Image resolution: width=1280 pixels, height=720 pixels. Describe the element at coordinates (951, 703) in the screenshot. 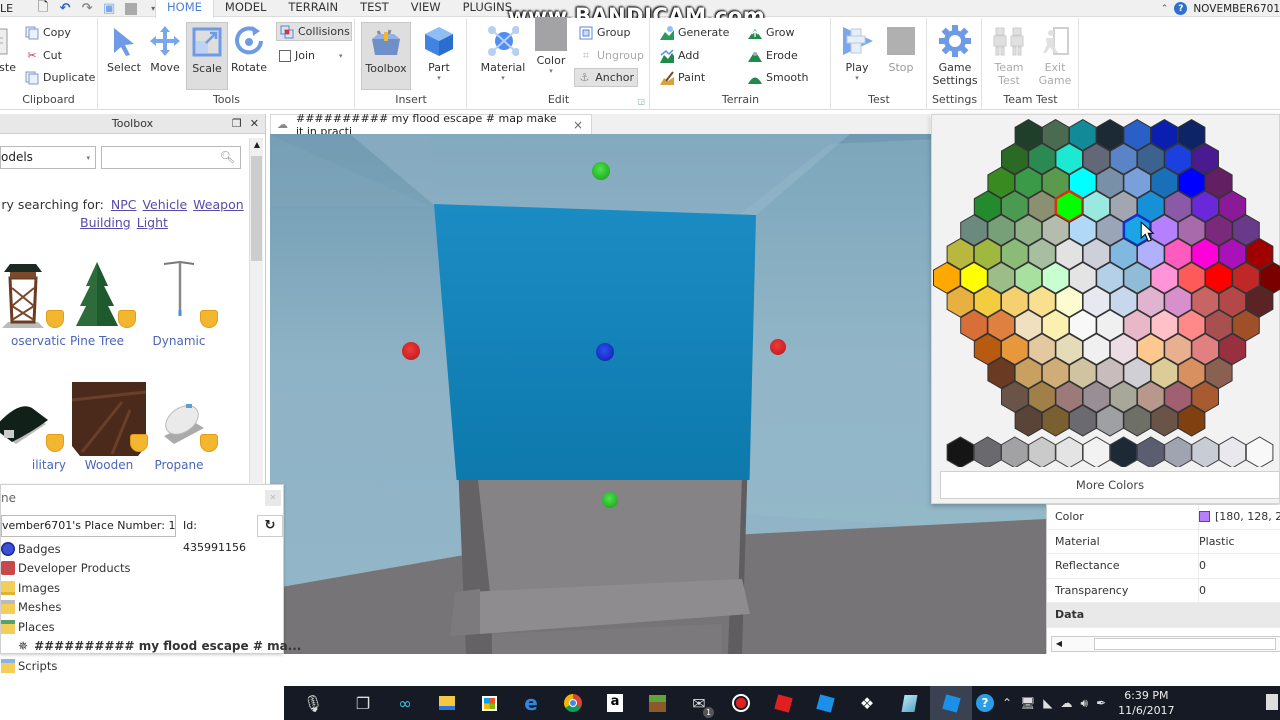

I see `roblox-studio-active-icon` at that location.